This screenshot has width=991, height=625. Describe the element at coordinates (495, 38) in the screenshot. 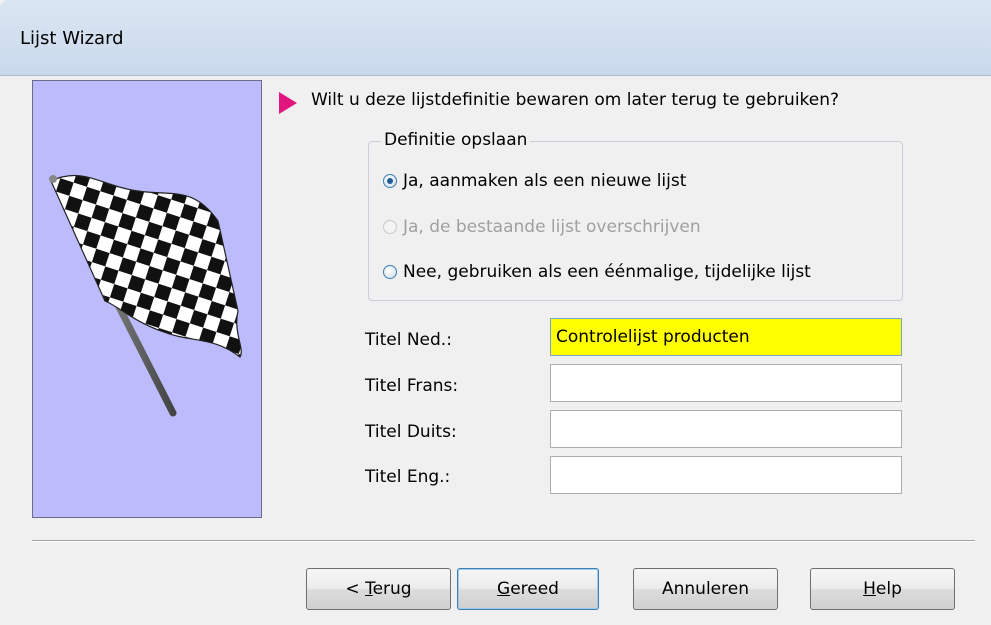

I see `title-bar: Lijst Wizard` at that location.